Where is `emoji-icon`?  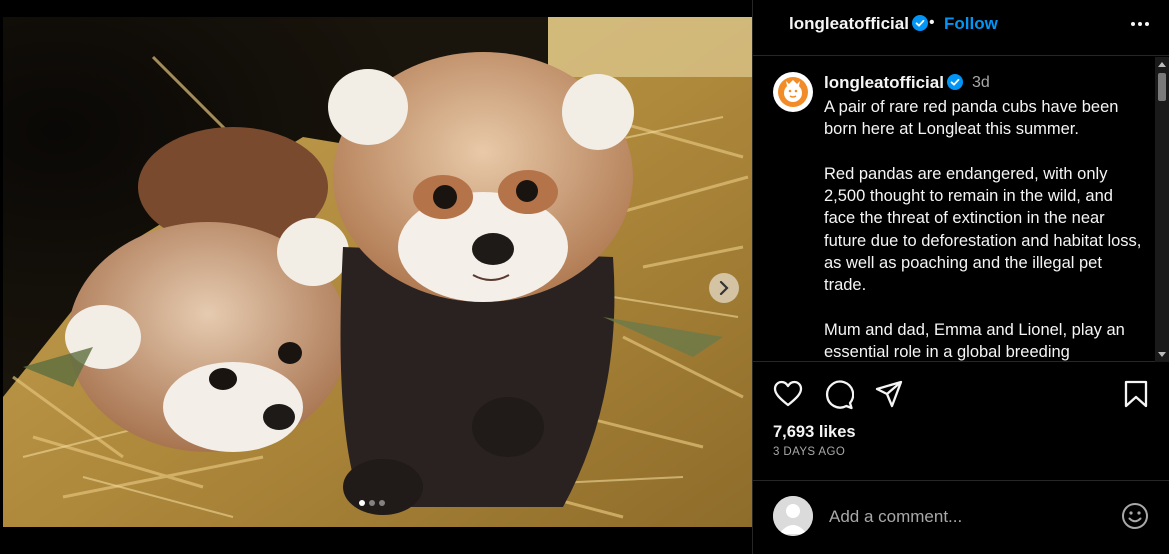
emoji-icon is located at coordinates (1135, 516).